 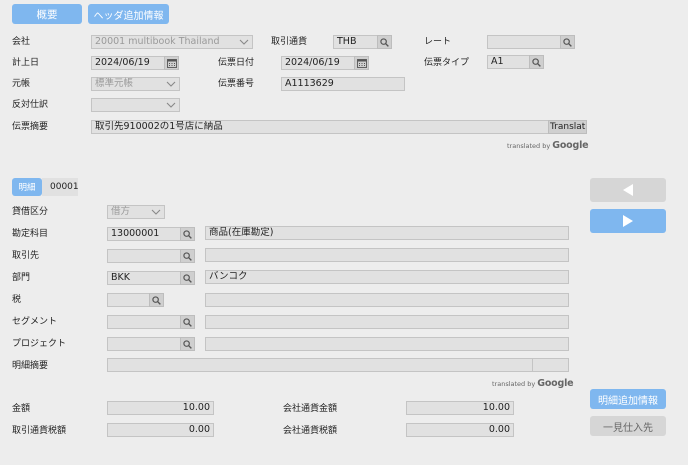 What do you see at coordinates (122, 62) in the screenshot?
I see `posting-date-value: 2024/06/19` at bounding box center [122, 62].